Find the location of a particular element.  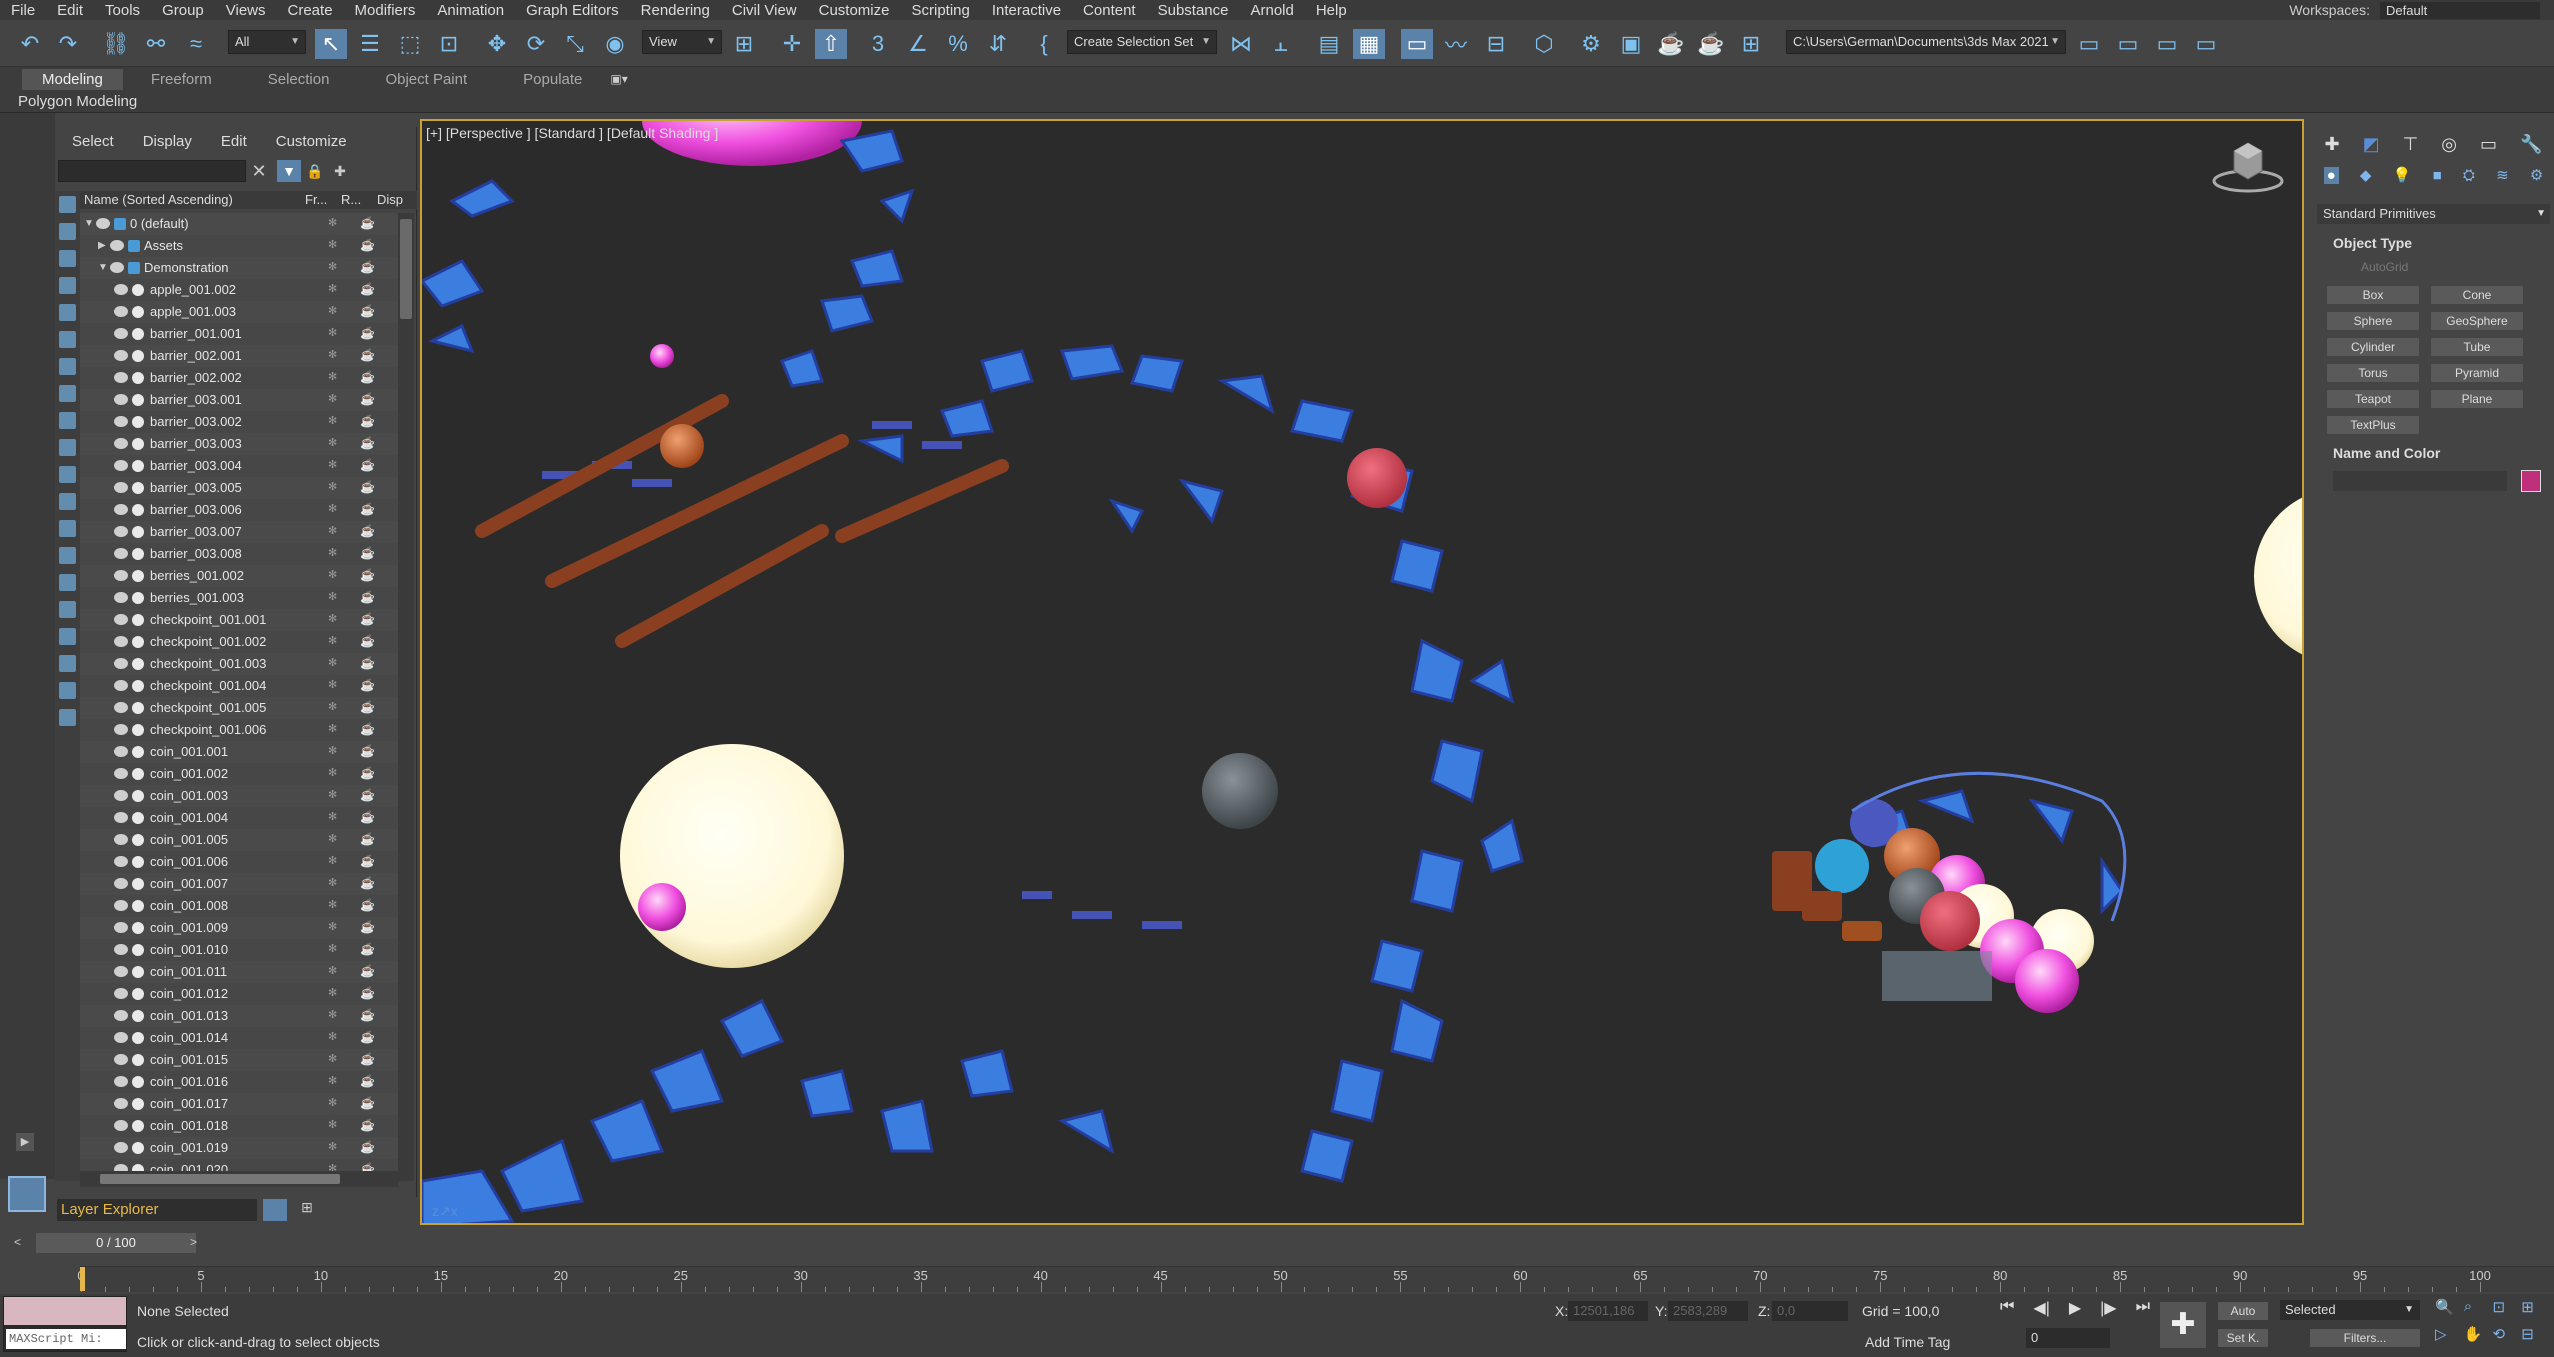

create-geosphere-button: GeoSphere is located at coordinates (2477, 321).